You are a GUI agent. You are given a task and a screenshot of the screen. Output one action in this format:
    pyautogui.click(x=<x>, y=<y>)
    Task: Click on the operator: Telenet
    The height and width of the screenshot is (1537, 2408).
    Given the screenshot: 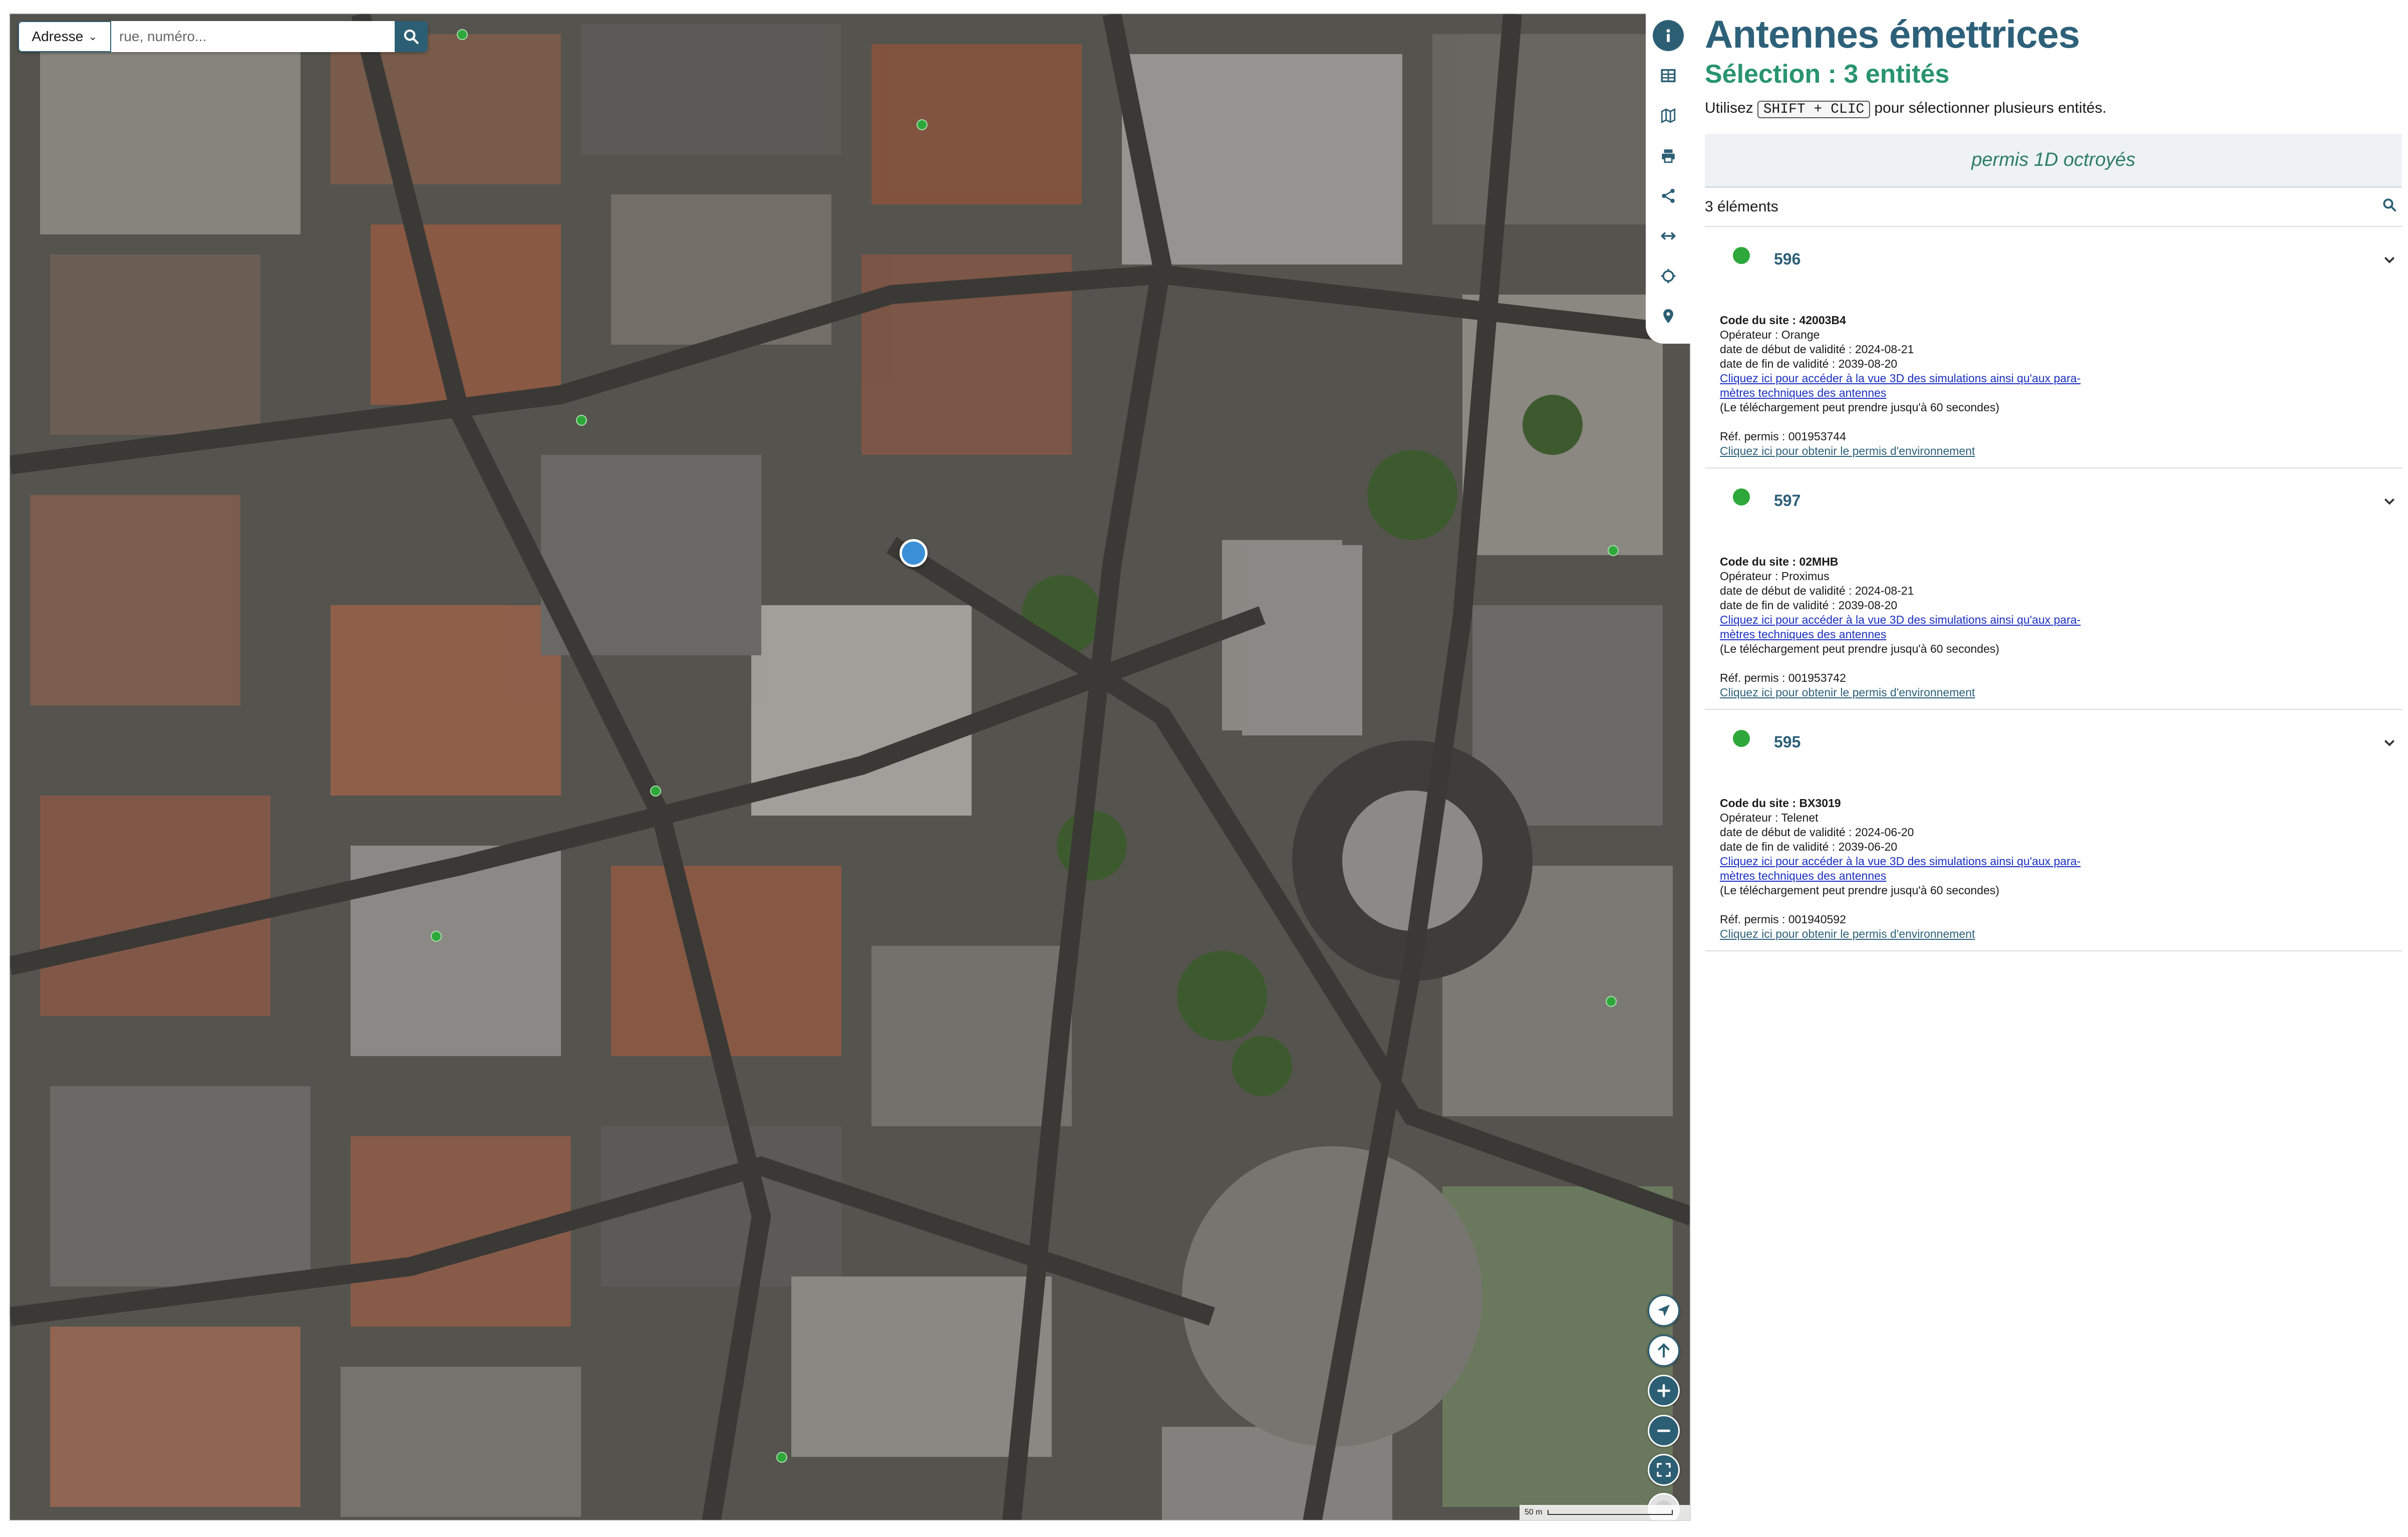 What is the action you would take?
    pyautogui.click(x=1800, y=817)
    